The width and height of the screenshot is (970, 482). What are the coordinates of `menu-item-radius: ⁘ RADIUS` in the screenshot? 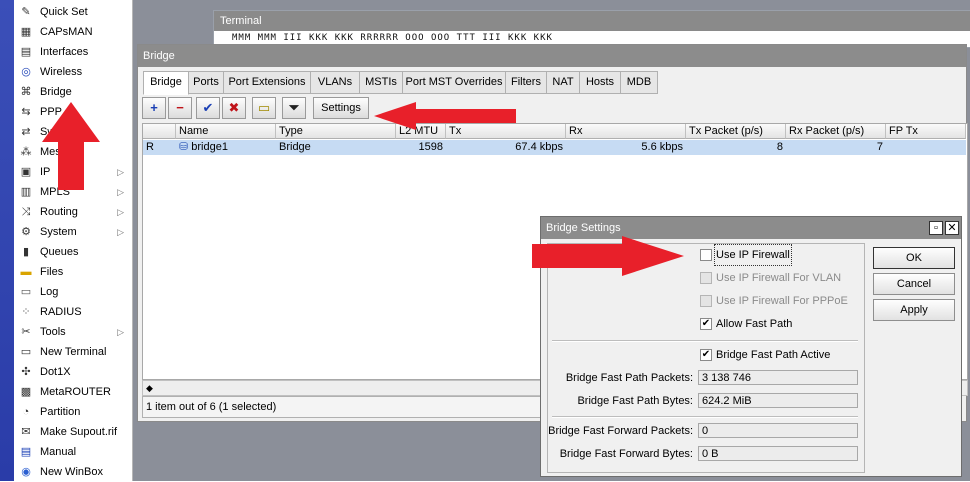 It's located at (73, 312).